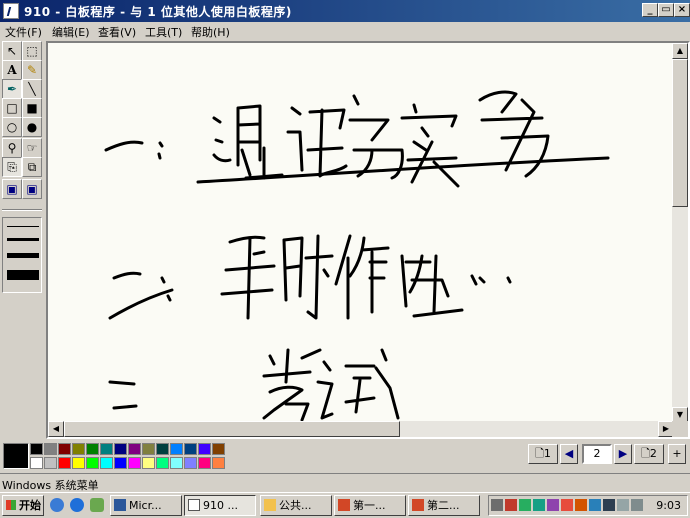 Image resolution: width=690 pixels, height=518 pixels. I want to click on system-tray: 9:03, so click(588, 505).